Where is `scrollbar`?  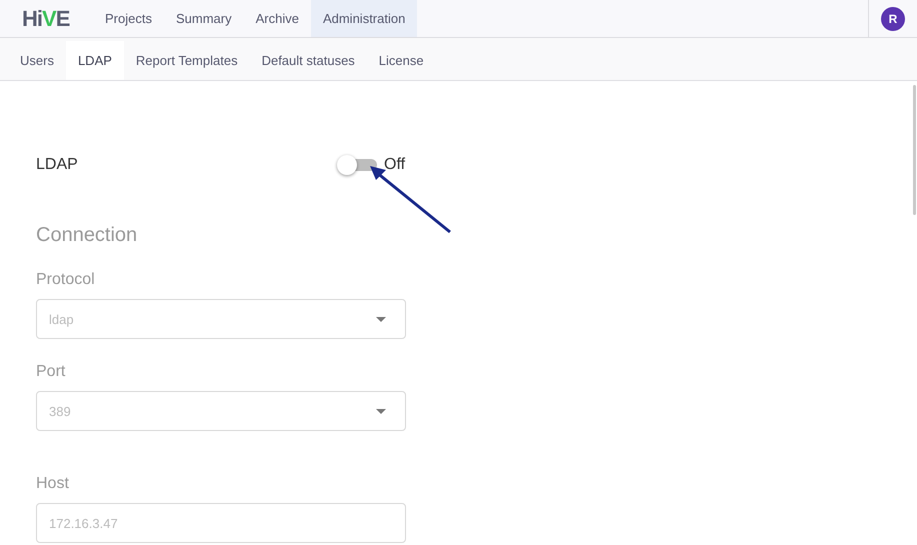
scrollbar is located at coordinates (914, 150).